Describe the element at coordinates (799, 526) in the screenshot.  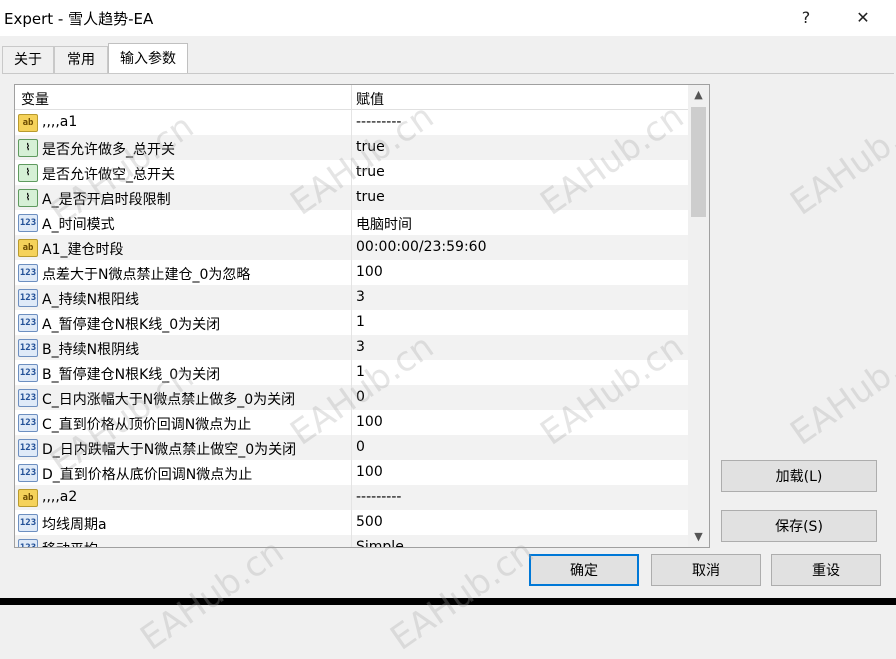
I see `save-button: 保存(S)` at that location.